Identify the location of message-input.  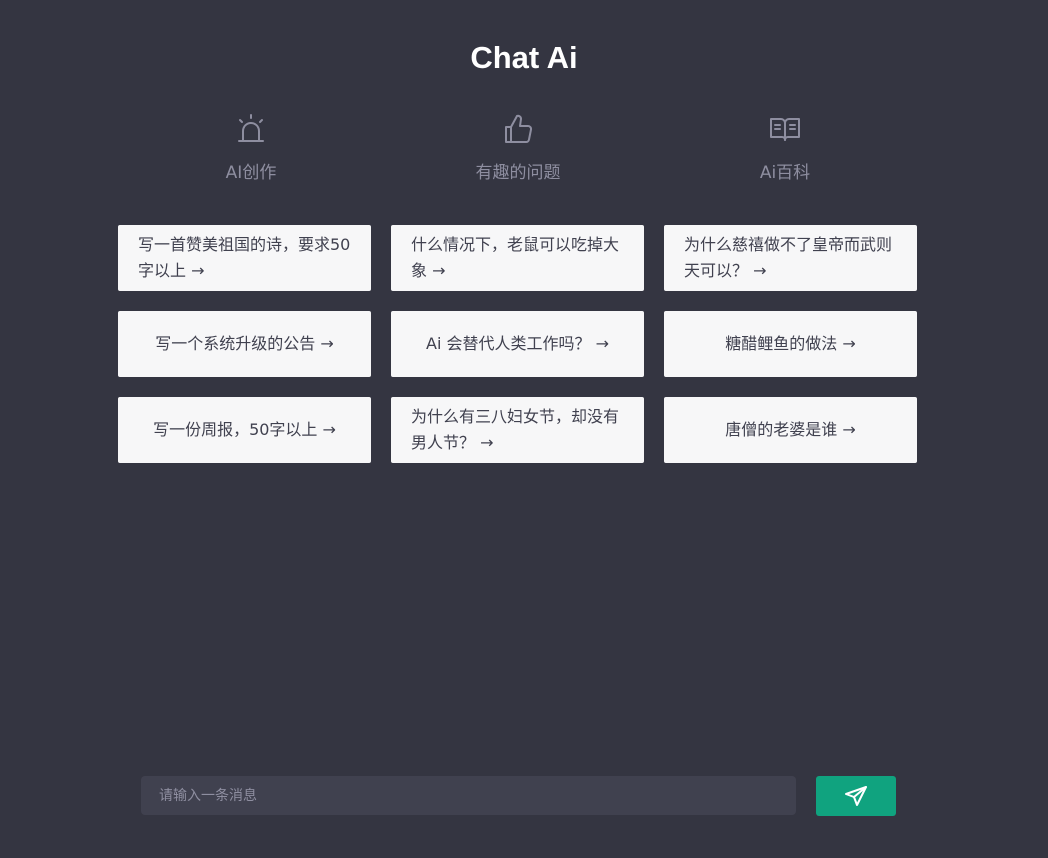
(468, 795).